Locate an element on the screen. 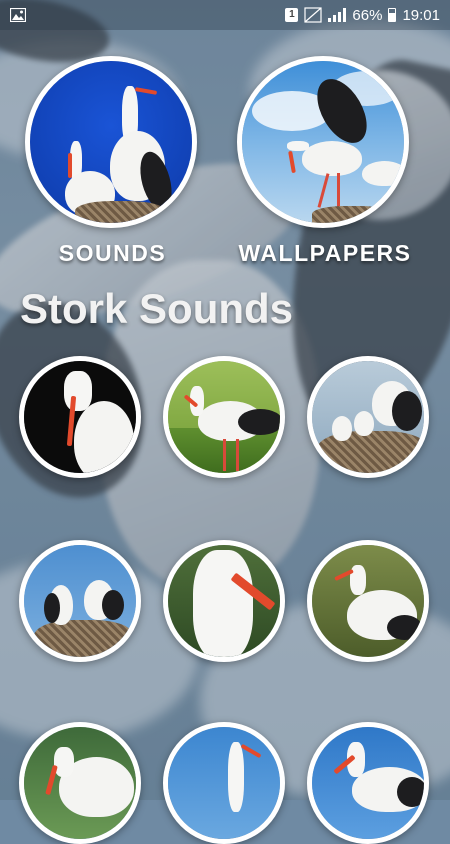 Image resolution: width=450 pixels, height=844 pixels. signal-icon is located at coordinates (337, 15).